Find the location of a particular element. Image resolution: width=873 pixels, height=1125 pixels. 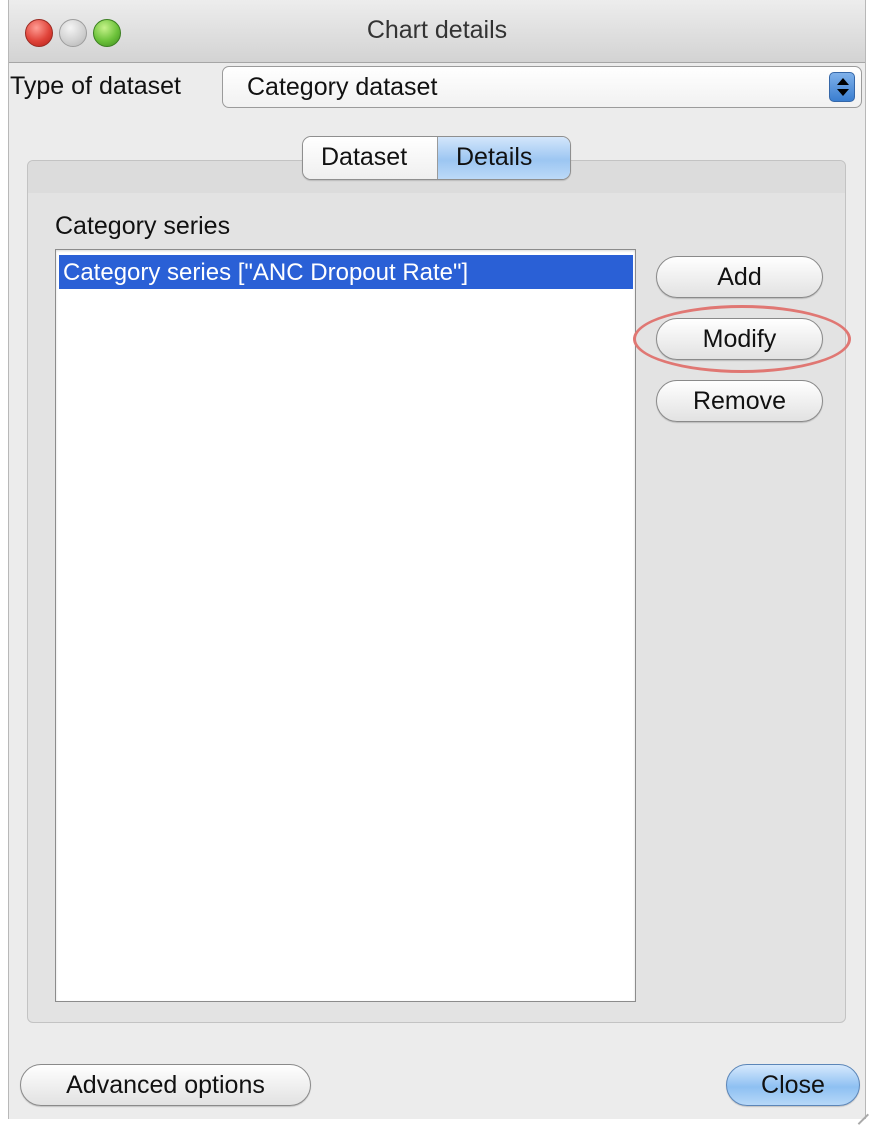

select-arrows-icon is located at coordinates (842, 87).